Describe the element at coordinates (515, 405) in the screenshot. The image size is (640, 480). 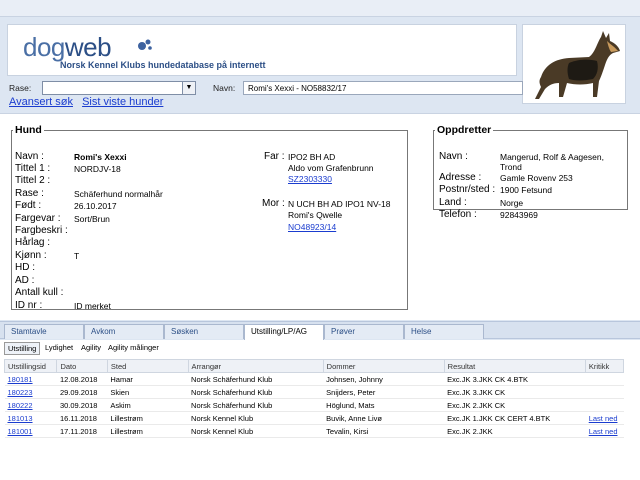
I see `cell-res: Exc.JK 2.JKK CK` at that location.